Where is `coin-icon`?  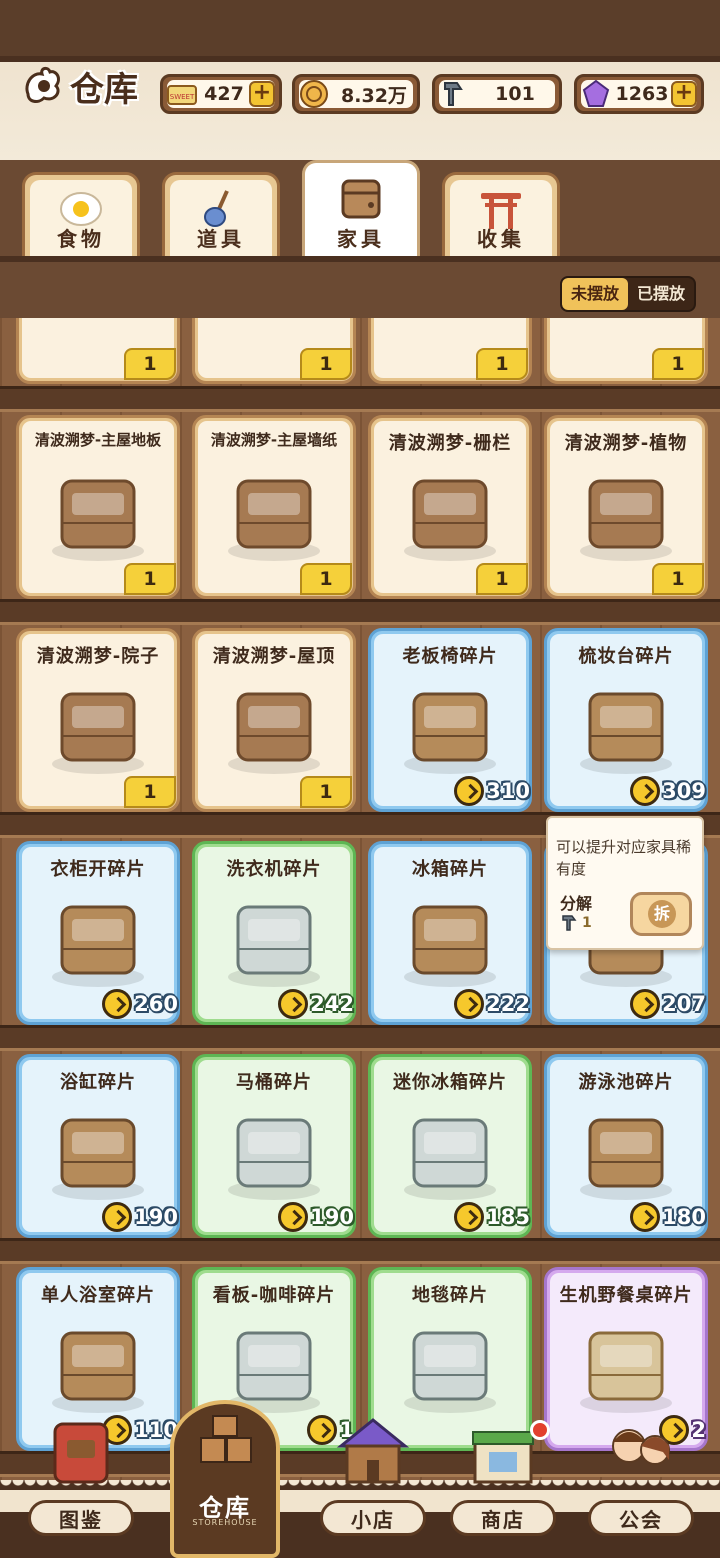
coin-icon is located at coordinates (314, 94).